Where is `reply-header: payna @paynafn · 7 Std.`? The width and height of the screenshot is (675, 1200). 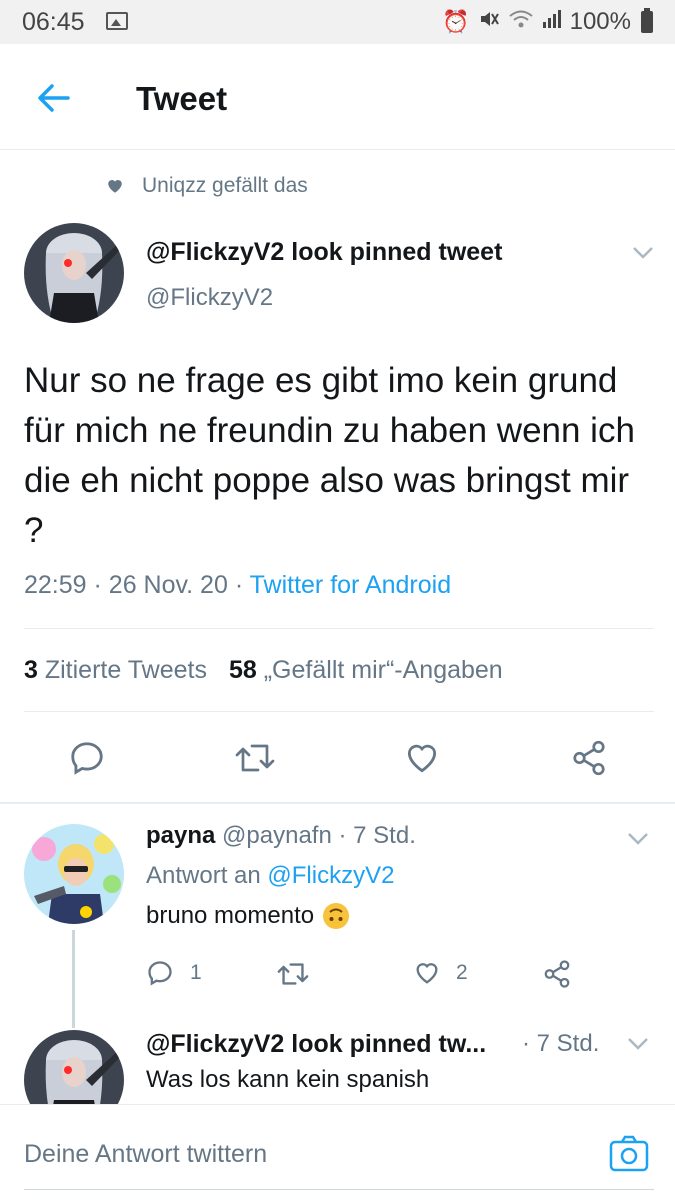
reply-header: payna @paynafn · 7 Std. is located at coordinates (281, 836).